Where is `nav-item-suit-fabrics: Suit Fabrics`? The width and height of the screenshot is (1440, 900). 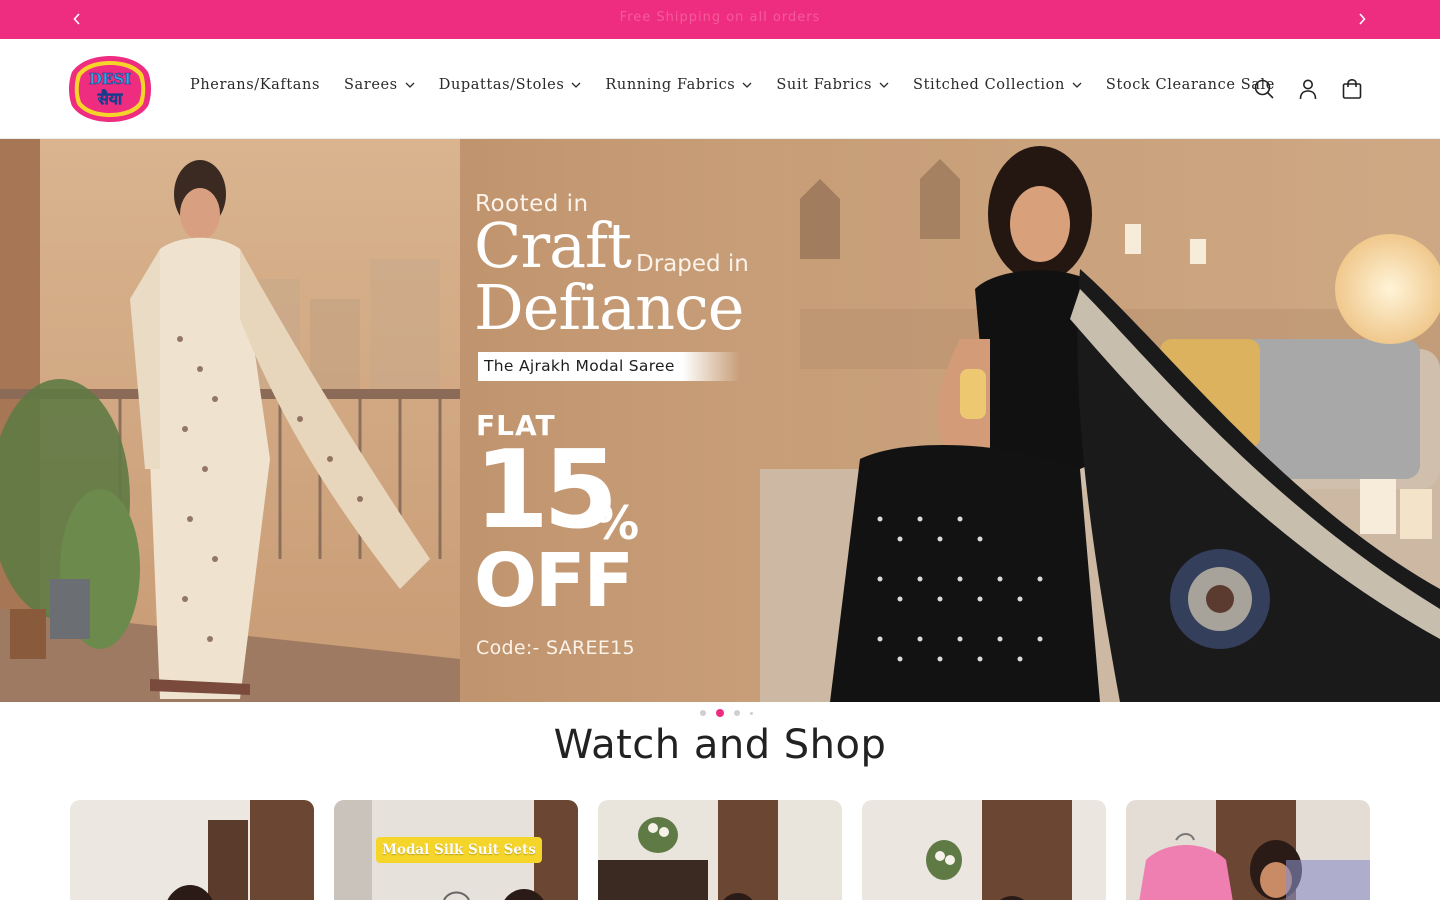 nav-item-suit-fabrics: Suit Fabrics is located at coordinates (832, 85).